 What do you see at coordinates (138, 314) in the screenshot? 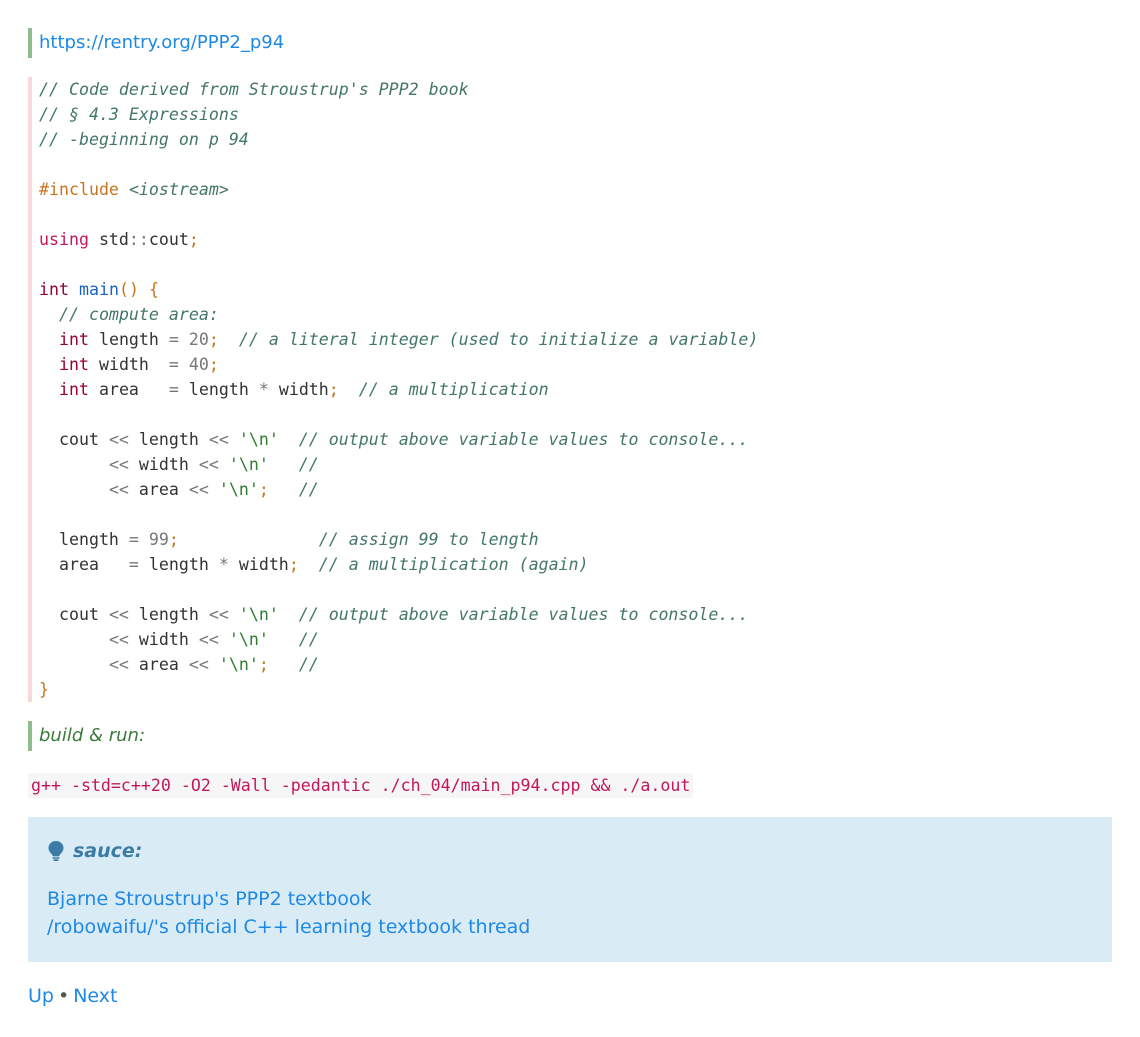
I see `code-line: // compute area:` at bounding box center [138, 314].